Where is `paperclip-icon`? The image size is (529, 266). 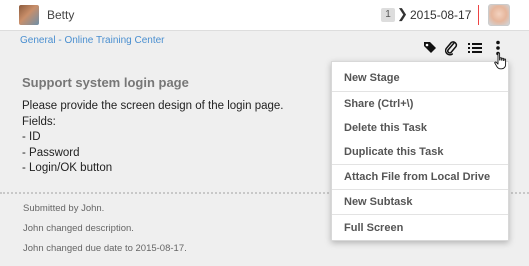 paperclip-icon is located at coordinates (451, 48).